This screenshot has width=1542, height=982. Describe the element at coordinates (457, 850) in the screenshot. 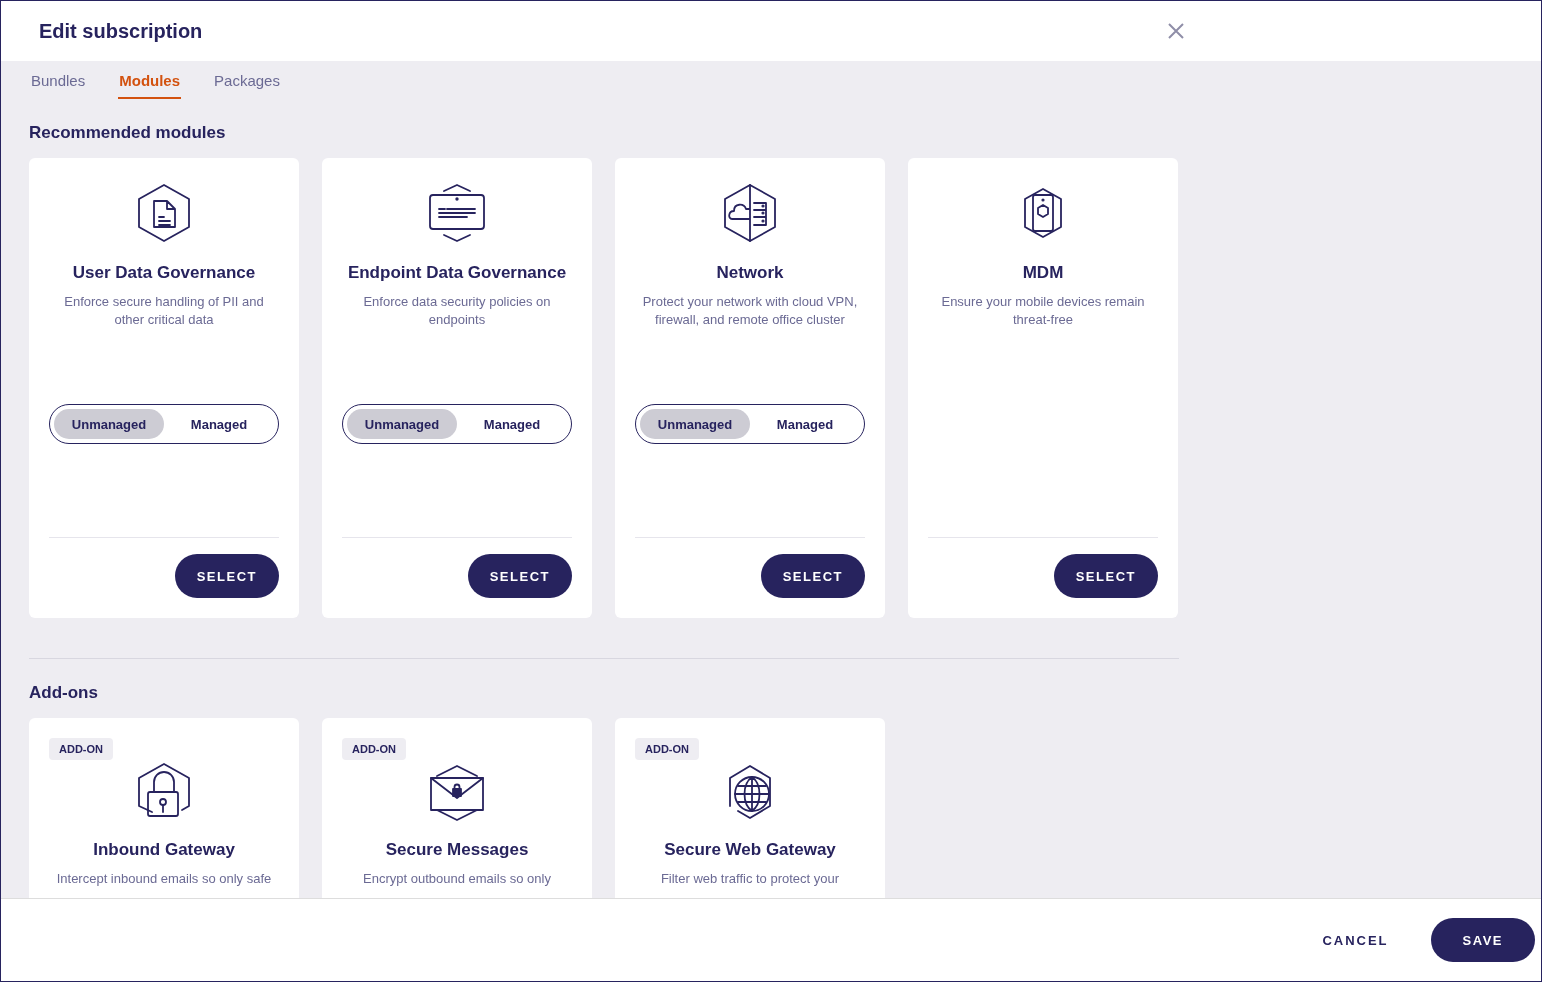

I see `addon-name: Secure Messages` at that location.